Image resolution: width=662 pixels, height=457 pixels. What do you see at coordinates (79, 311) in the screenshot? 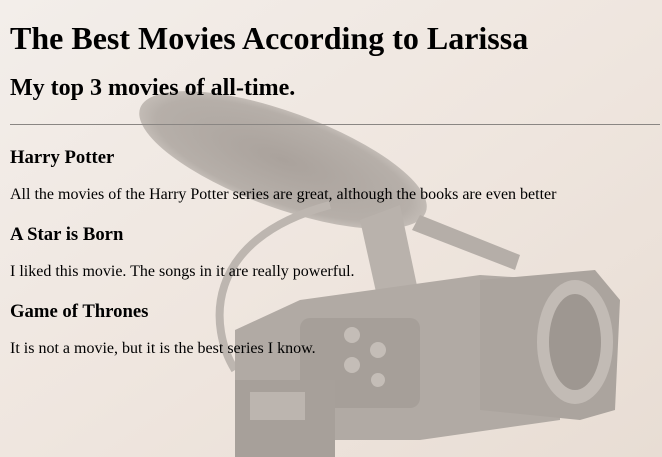
I see `movie-title: Game of Thrones` at bounding box center [79, 311].